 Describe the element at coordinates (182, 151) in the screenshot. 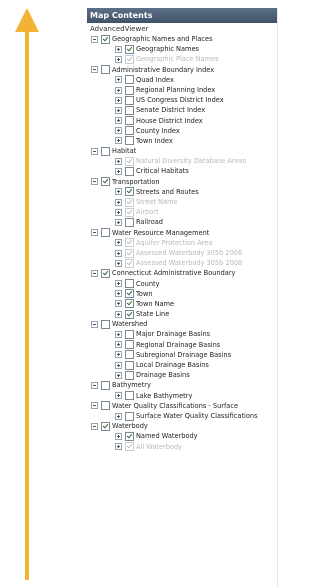

I see `layer-group-row: Habitat` at that location.